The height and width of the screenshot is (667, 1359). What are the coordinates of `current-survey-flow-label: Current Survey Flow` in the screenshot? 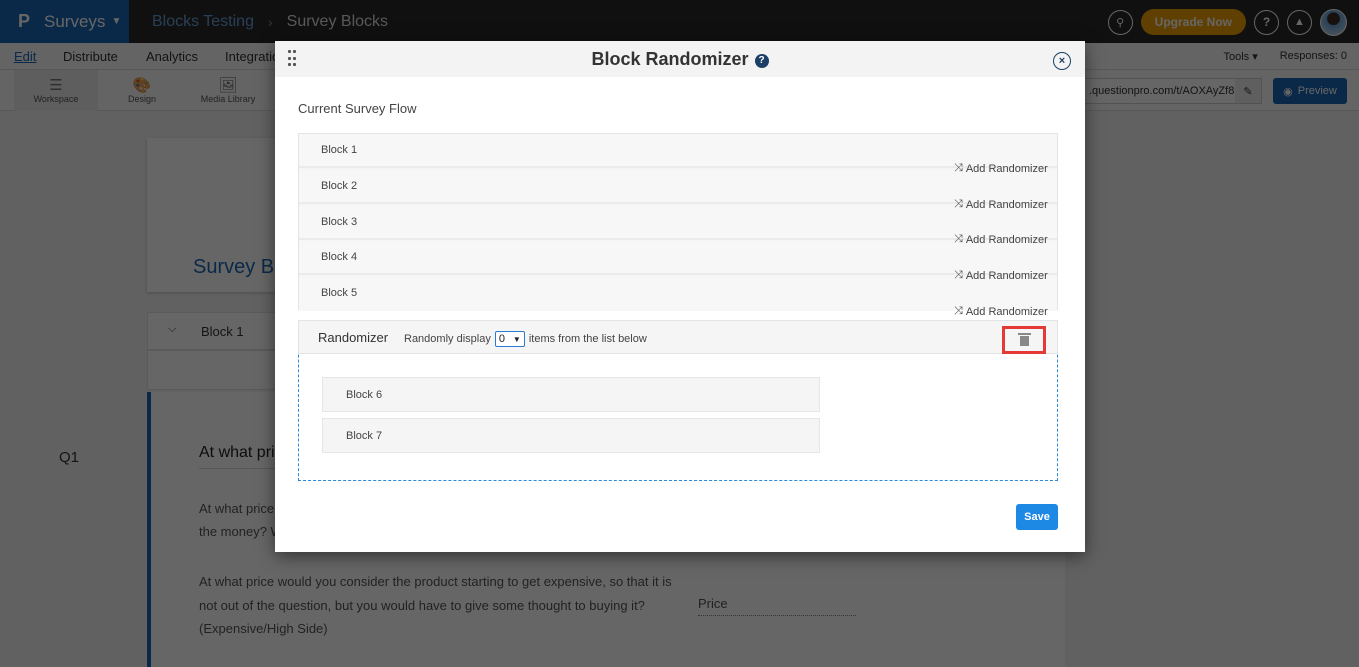 It's located at (357, 108).